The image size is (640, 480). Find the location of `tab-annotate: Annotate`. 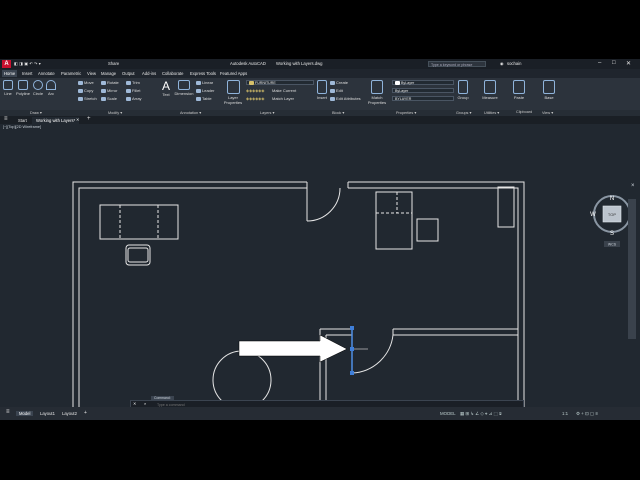

tab-annotate: Annotate is located at coordinates (46, 73).